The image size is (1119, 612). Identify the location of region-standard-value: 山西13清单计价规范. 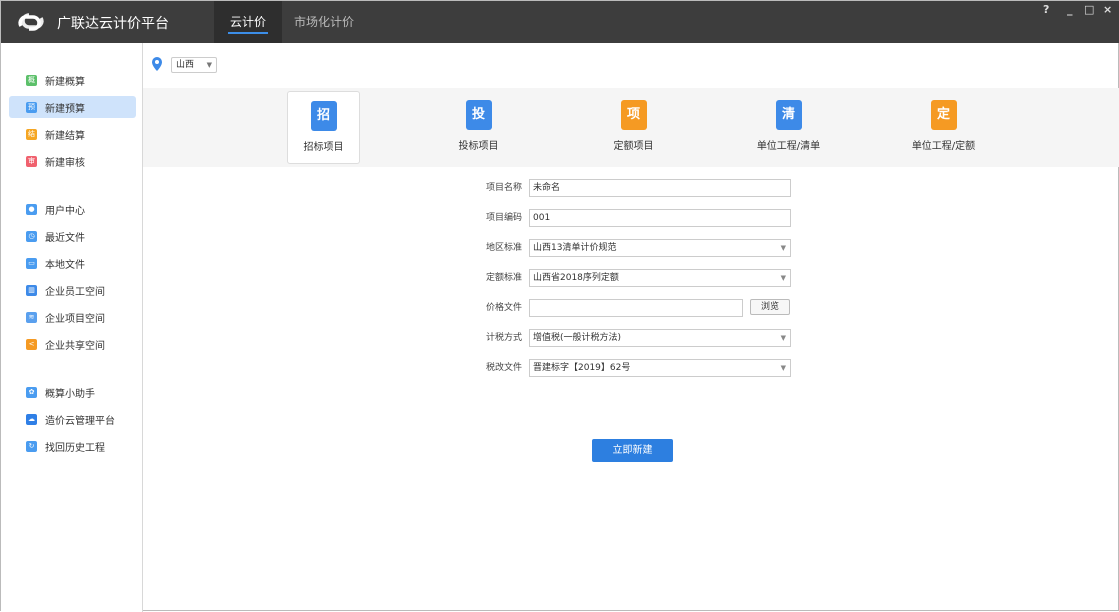
(575, 248).